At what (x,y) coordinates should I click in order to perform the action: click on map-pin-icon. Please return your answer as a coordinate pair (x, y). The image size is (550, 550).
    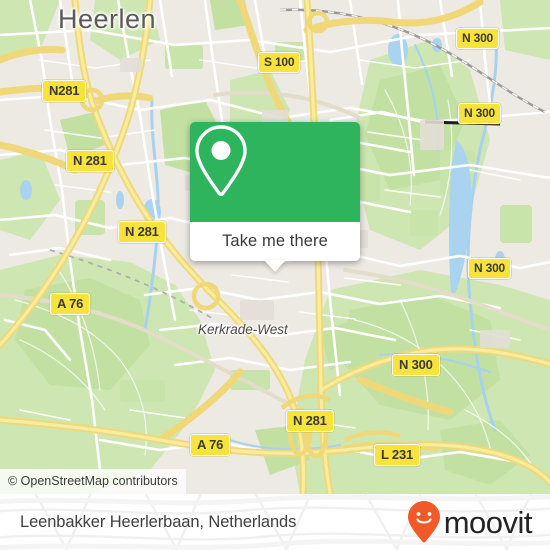
    Looking at the image, I should click on (221, 161).